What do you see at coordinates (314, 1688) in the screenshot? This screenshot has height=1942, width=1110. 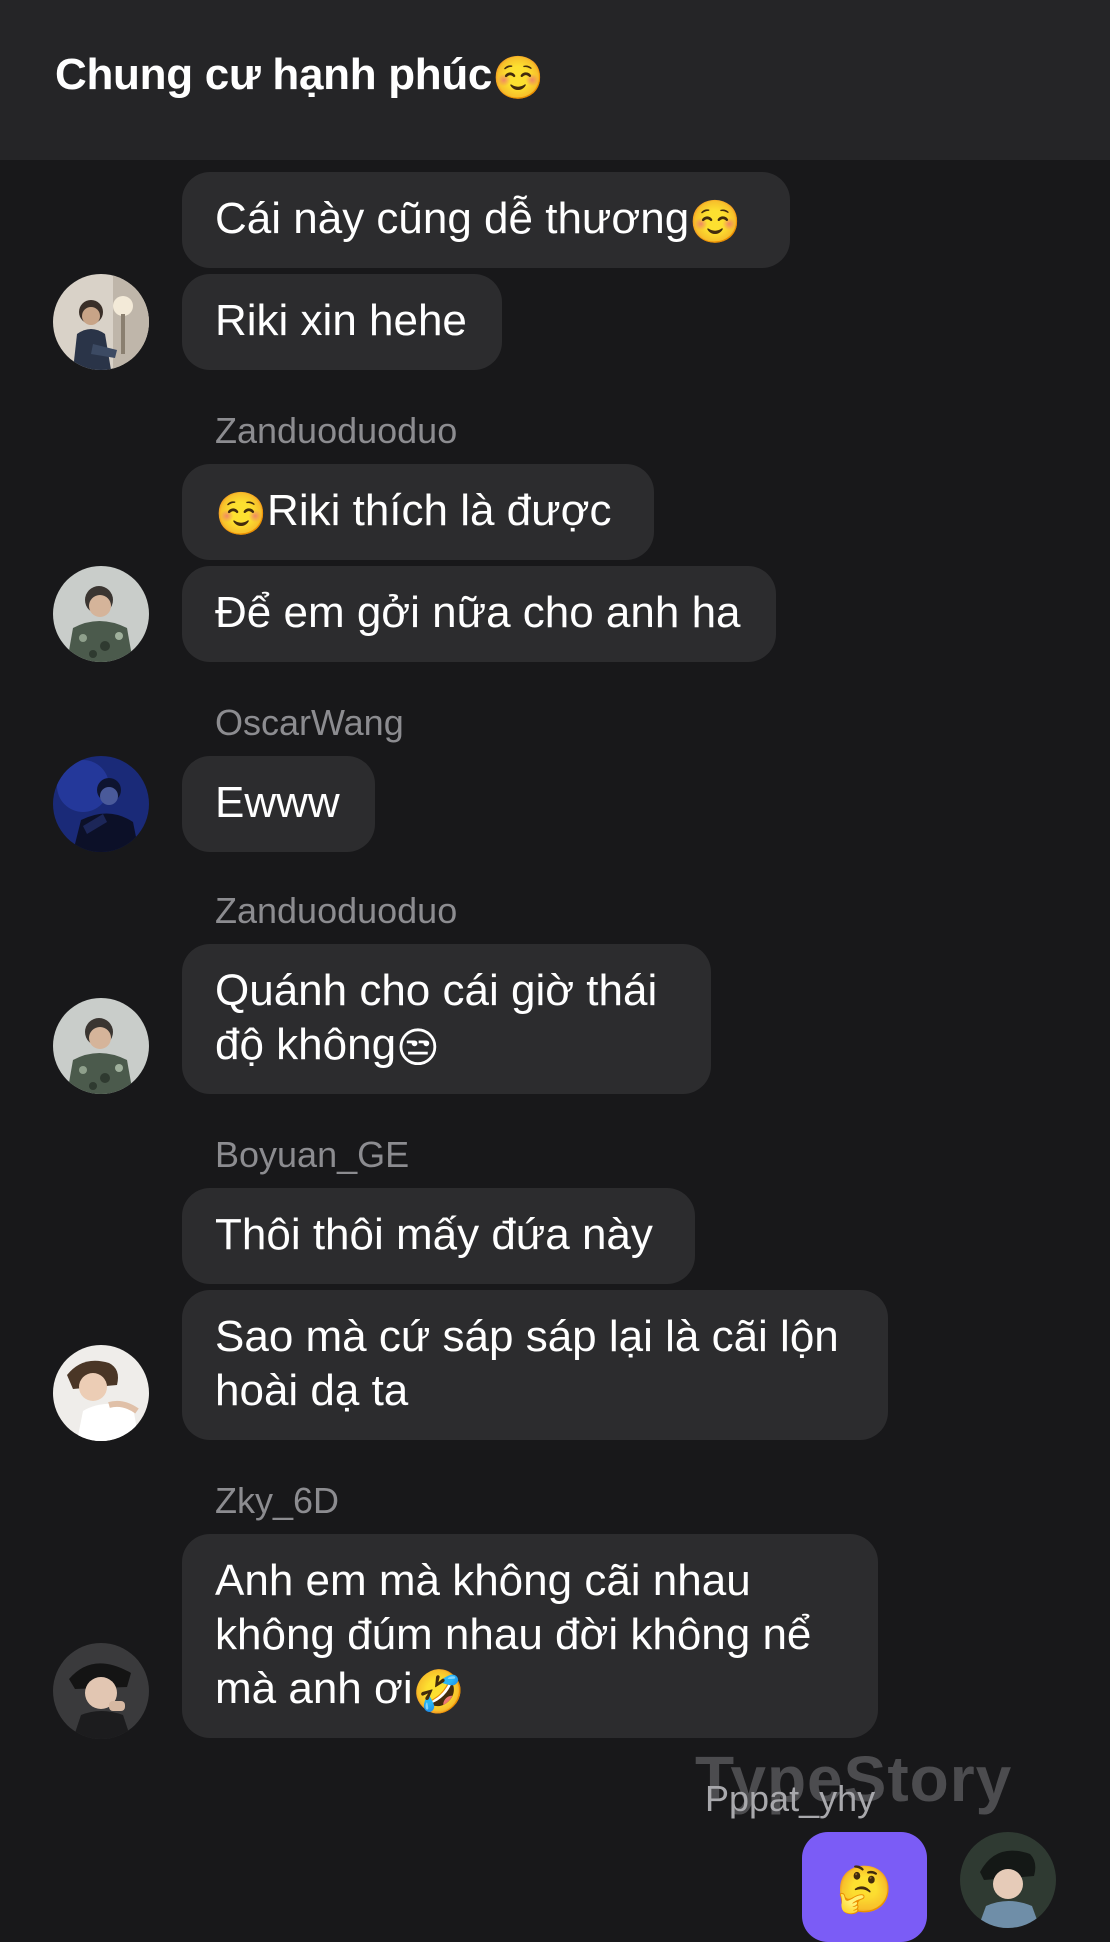 I see `message-text: mà anh ơi` at bounding box center [314, 1688].